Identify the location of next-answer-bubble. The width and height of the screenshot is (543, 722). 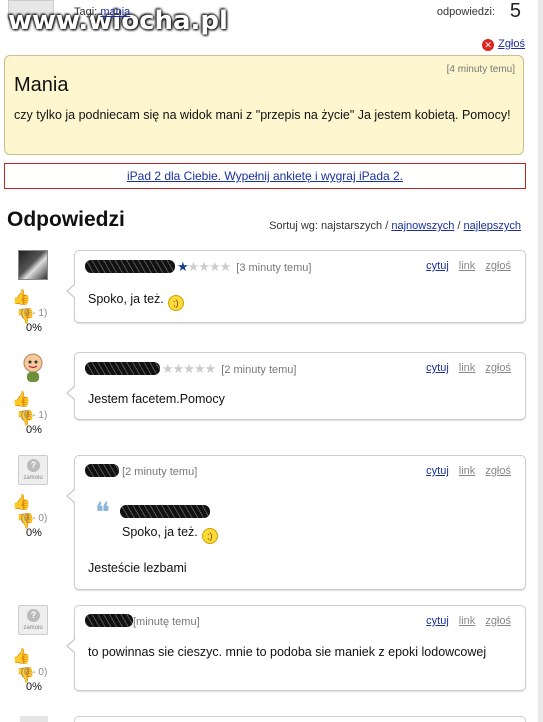
(300, 719).